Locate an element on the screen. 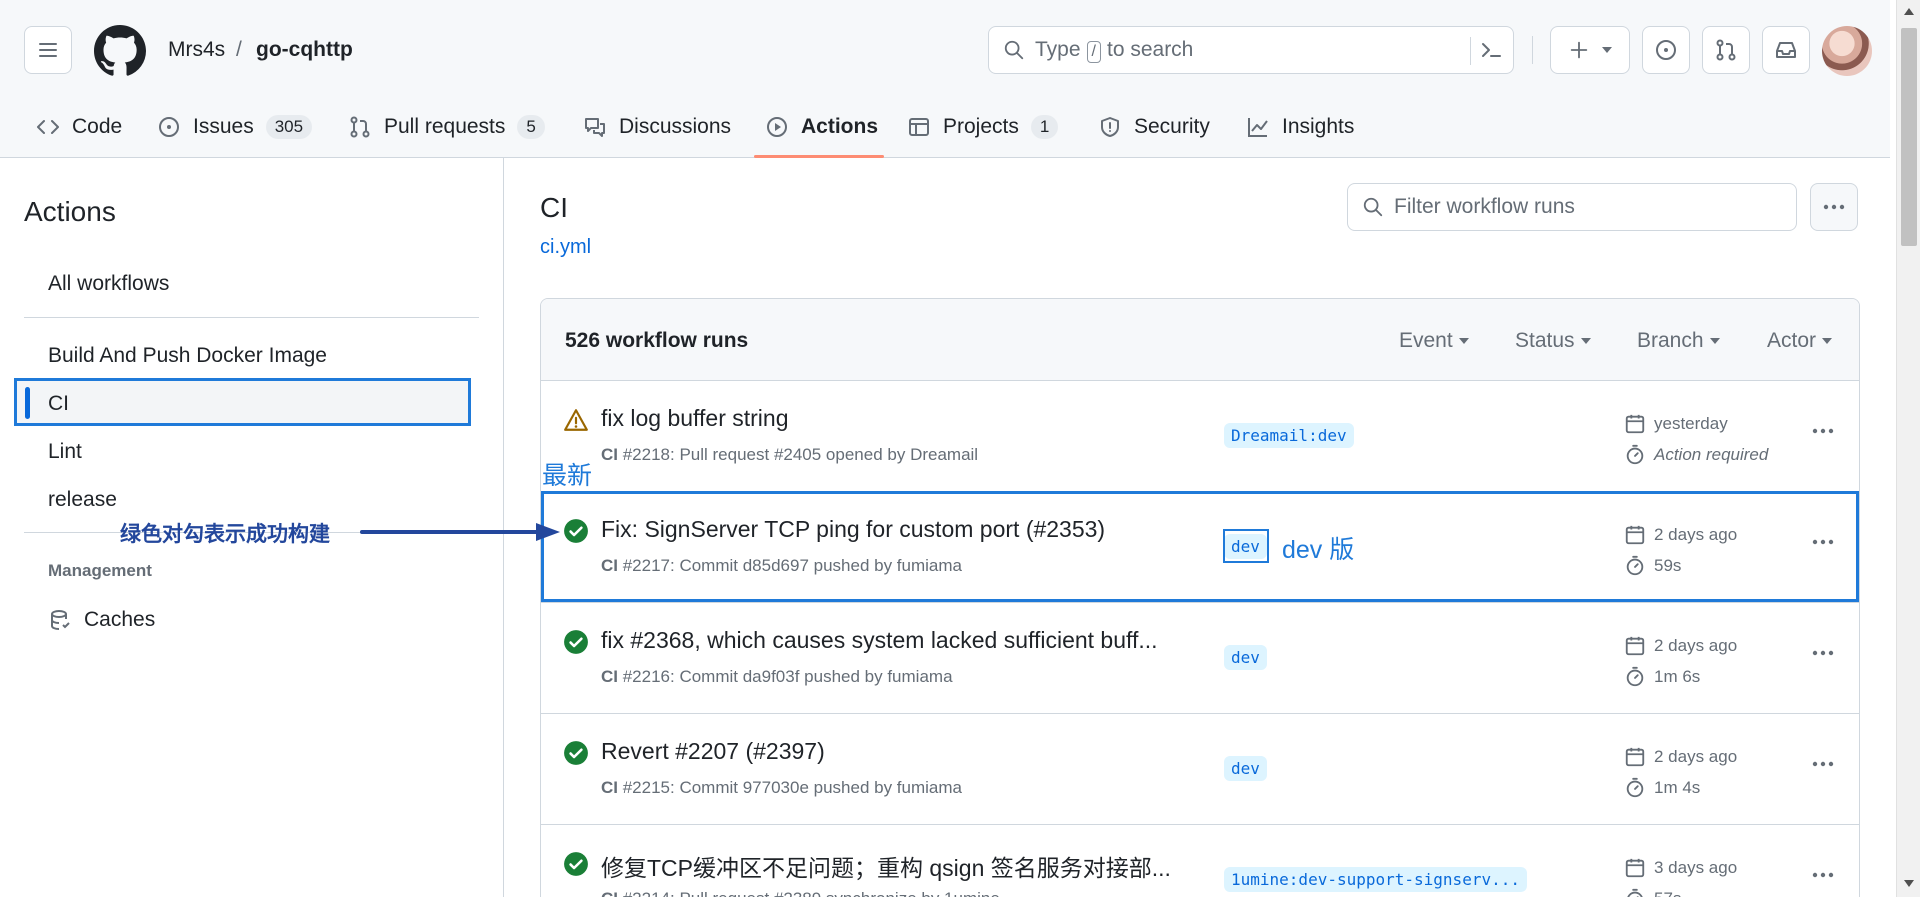 The image size is (1920, 897). runs-count: 526 workflow runs is located at coordinates (657, 340).